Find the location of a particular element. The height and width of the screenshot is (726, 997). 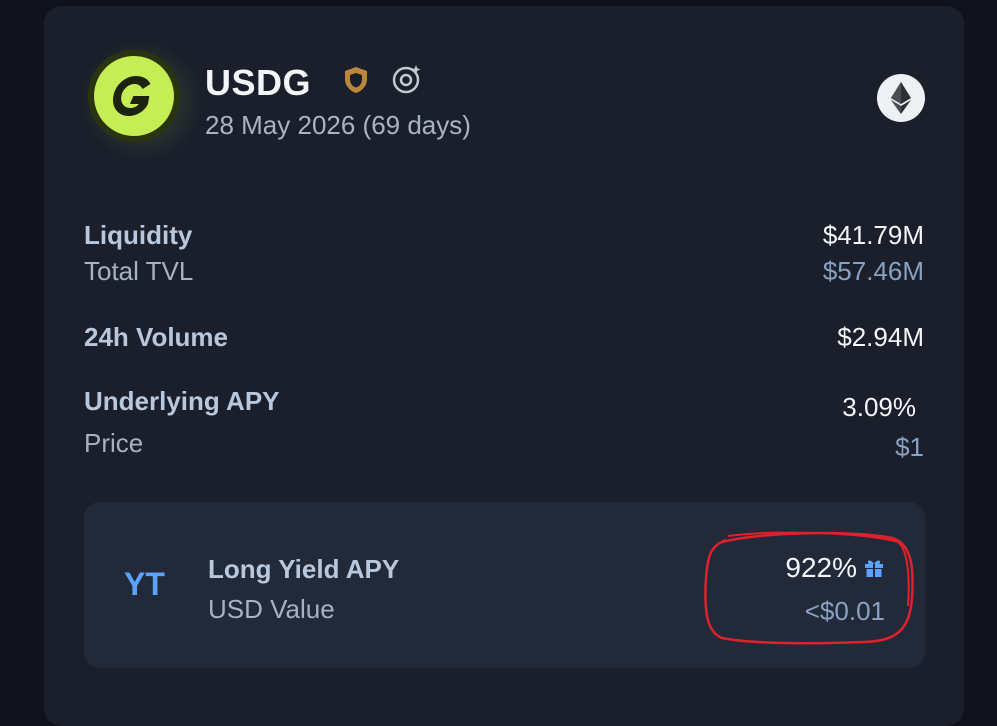

price-label: Price is located at coordinates (114, 443).